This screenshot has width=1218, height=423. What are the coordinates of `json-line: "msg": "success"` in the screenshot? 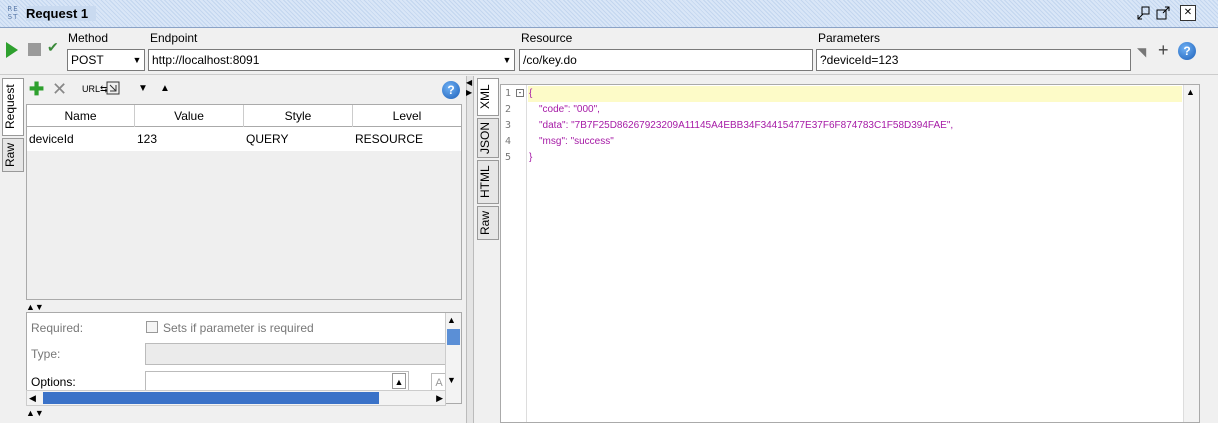 It's located at (576, 141).